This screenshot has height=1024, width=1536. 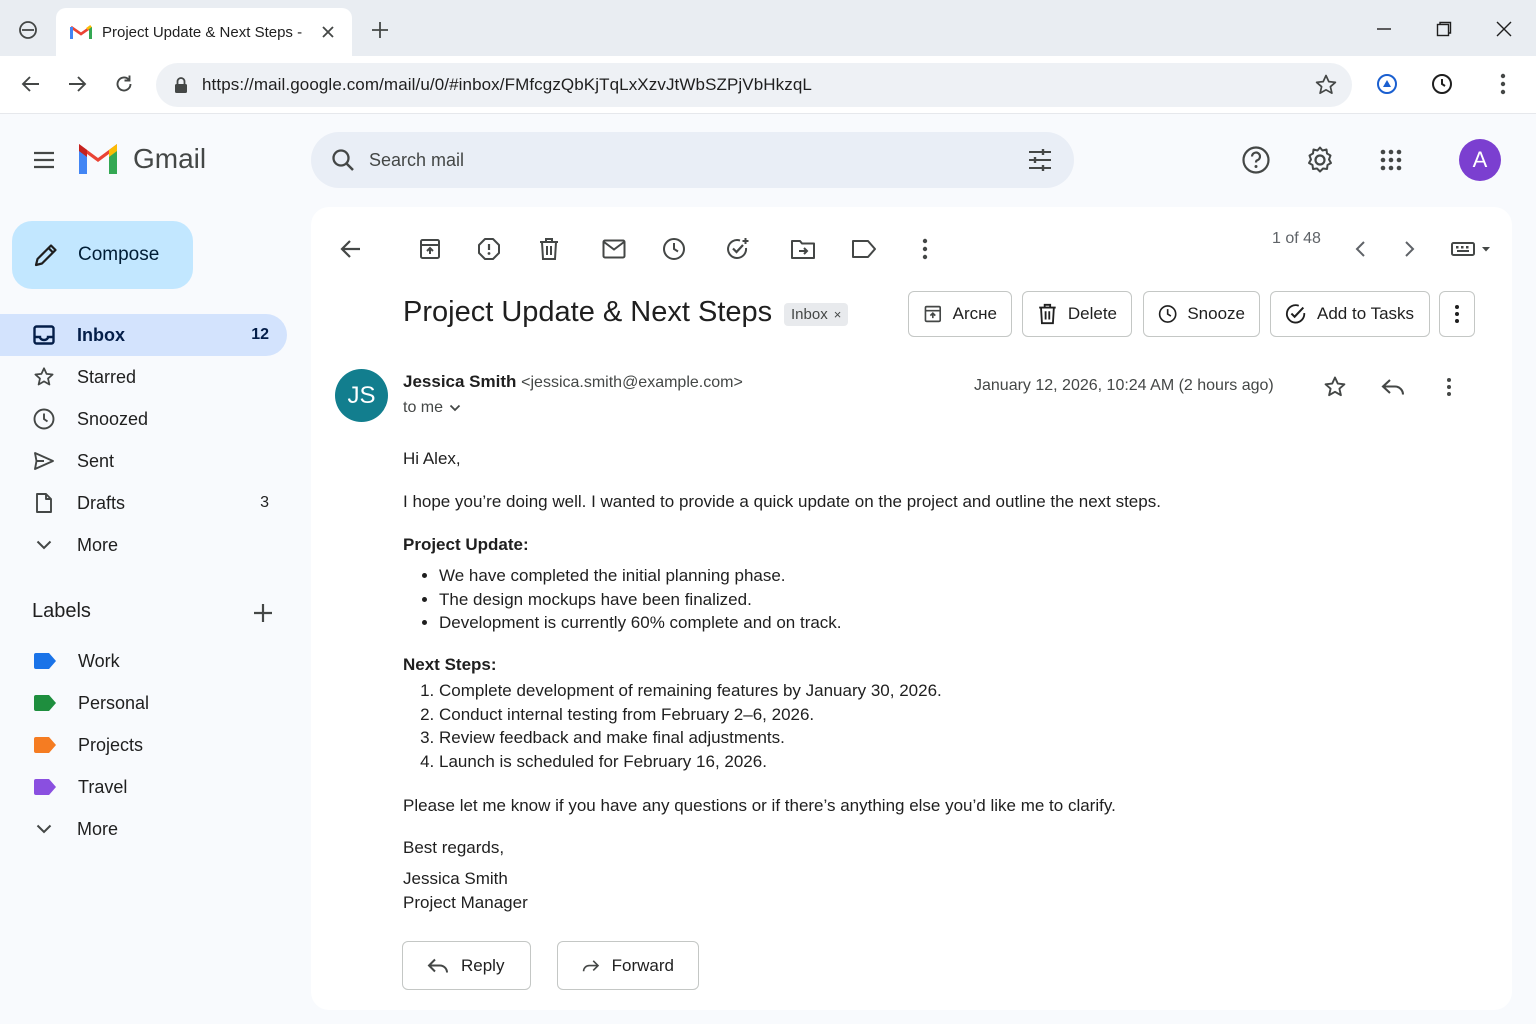 What do you see at coordinates (803, 249) in the screenshot?
I see `move-to-folder-icon` at bounding box center [803, 249].